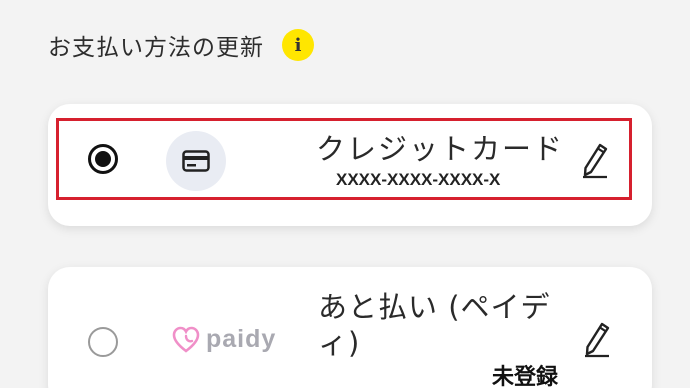 This screenshot has width=690, height=388. I want to click on registration-status: 未登録, so click(525, 376).